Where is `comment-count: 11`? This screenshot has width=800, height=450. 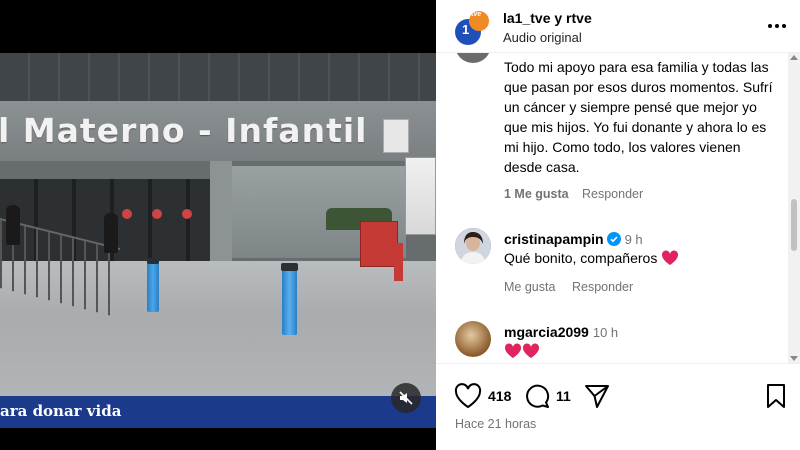
comment-count: 11 is located at coordinates (563, 396).